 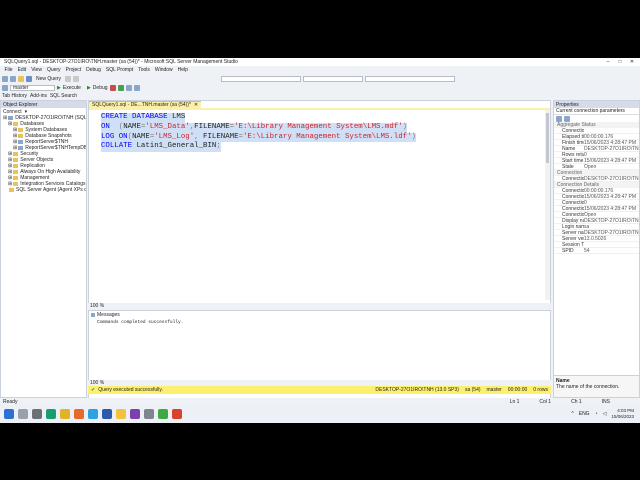 I want to click on menu-window: Window, so click(x=163, y=70).